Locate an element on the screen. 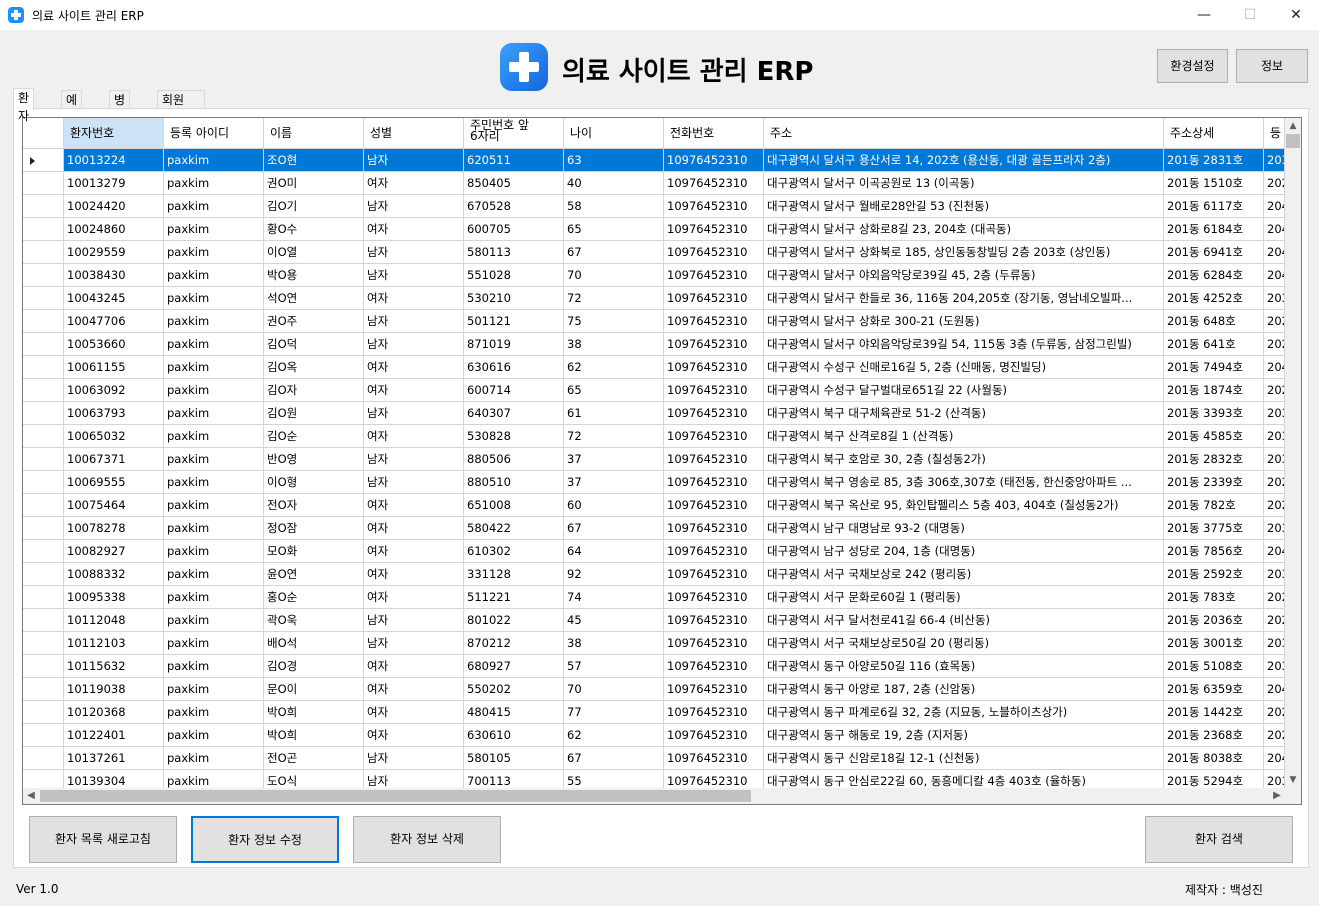 This screenshot has width=1319, height=906. table-cell: 57 is located at coordinates (614, 666).